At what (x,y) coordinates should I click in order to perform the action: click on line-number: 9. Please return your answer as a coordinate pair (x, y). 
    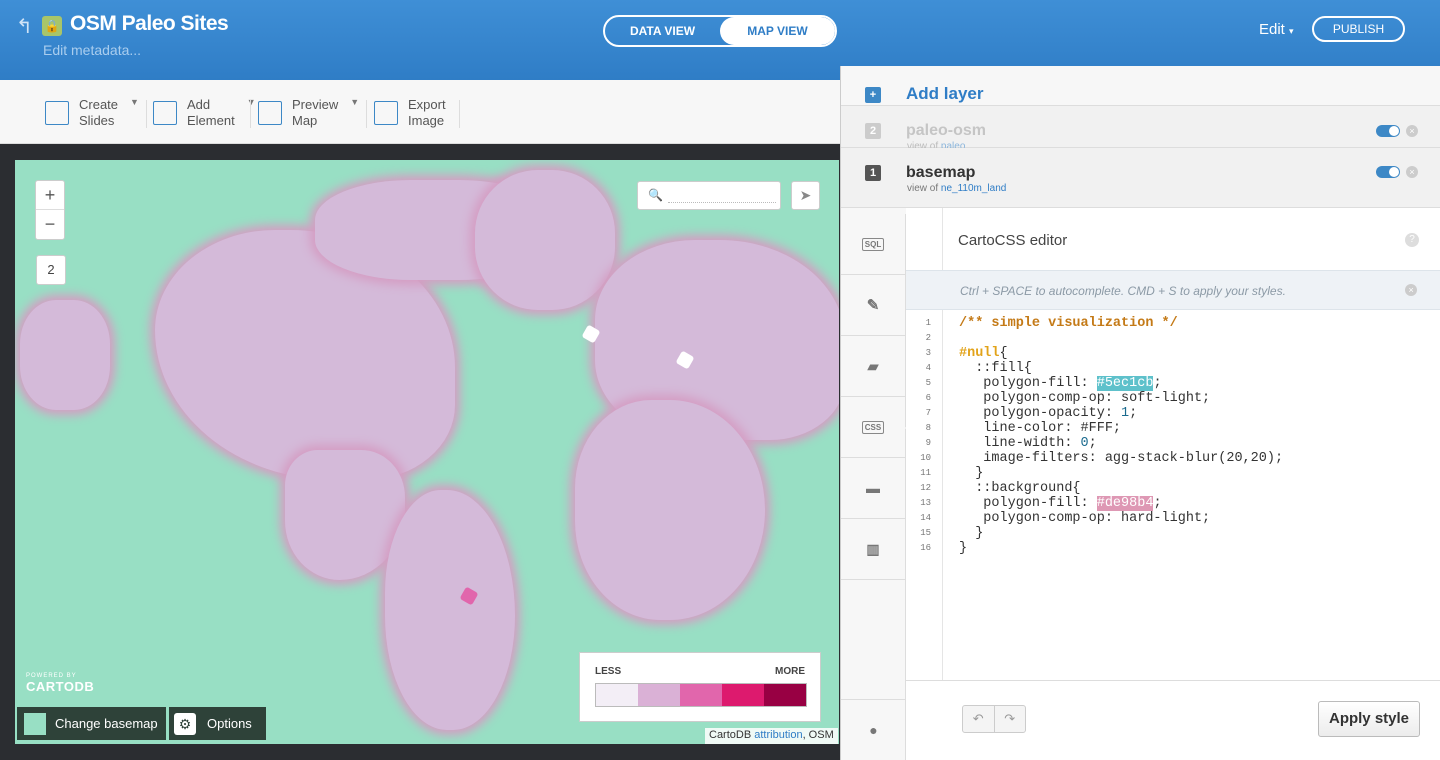
    Looking at the image, I should click on (928, 443).